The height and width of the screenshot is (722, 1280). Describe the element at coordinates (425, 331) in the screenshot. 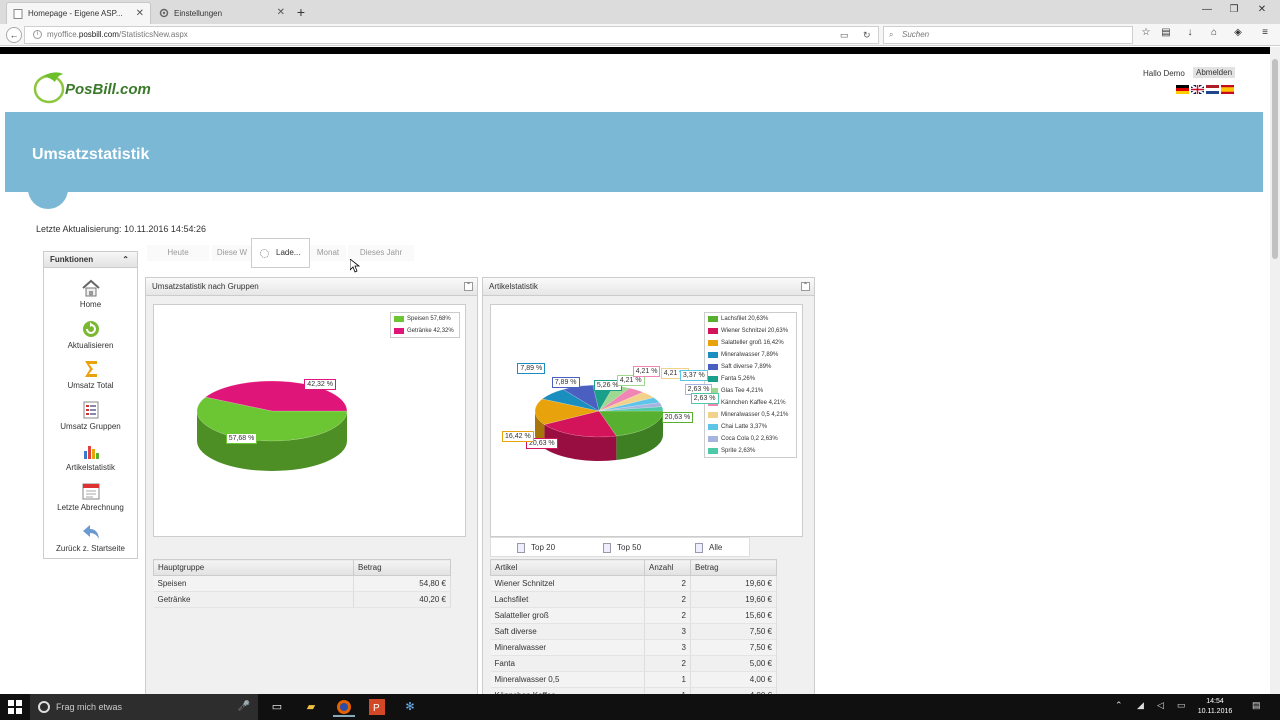

I see `legend-item: Getränke 42,32%` at that location.